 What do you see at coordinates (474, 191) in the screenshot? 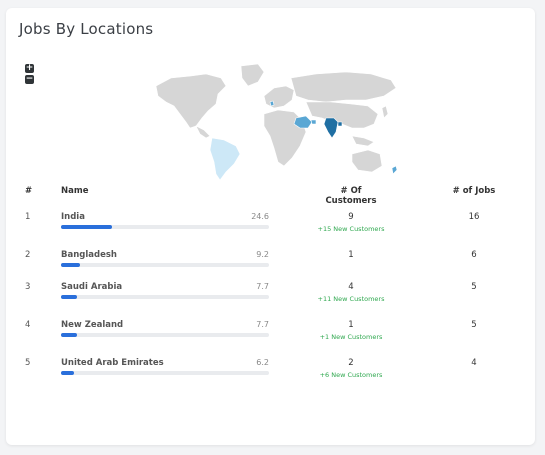
I see `header-jobs: # of Jobs` at bounding box center [474, 191].